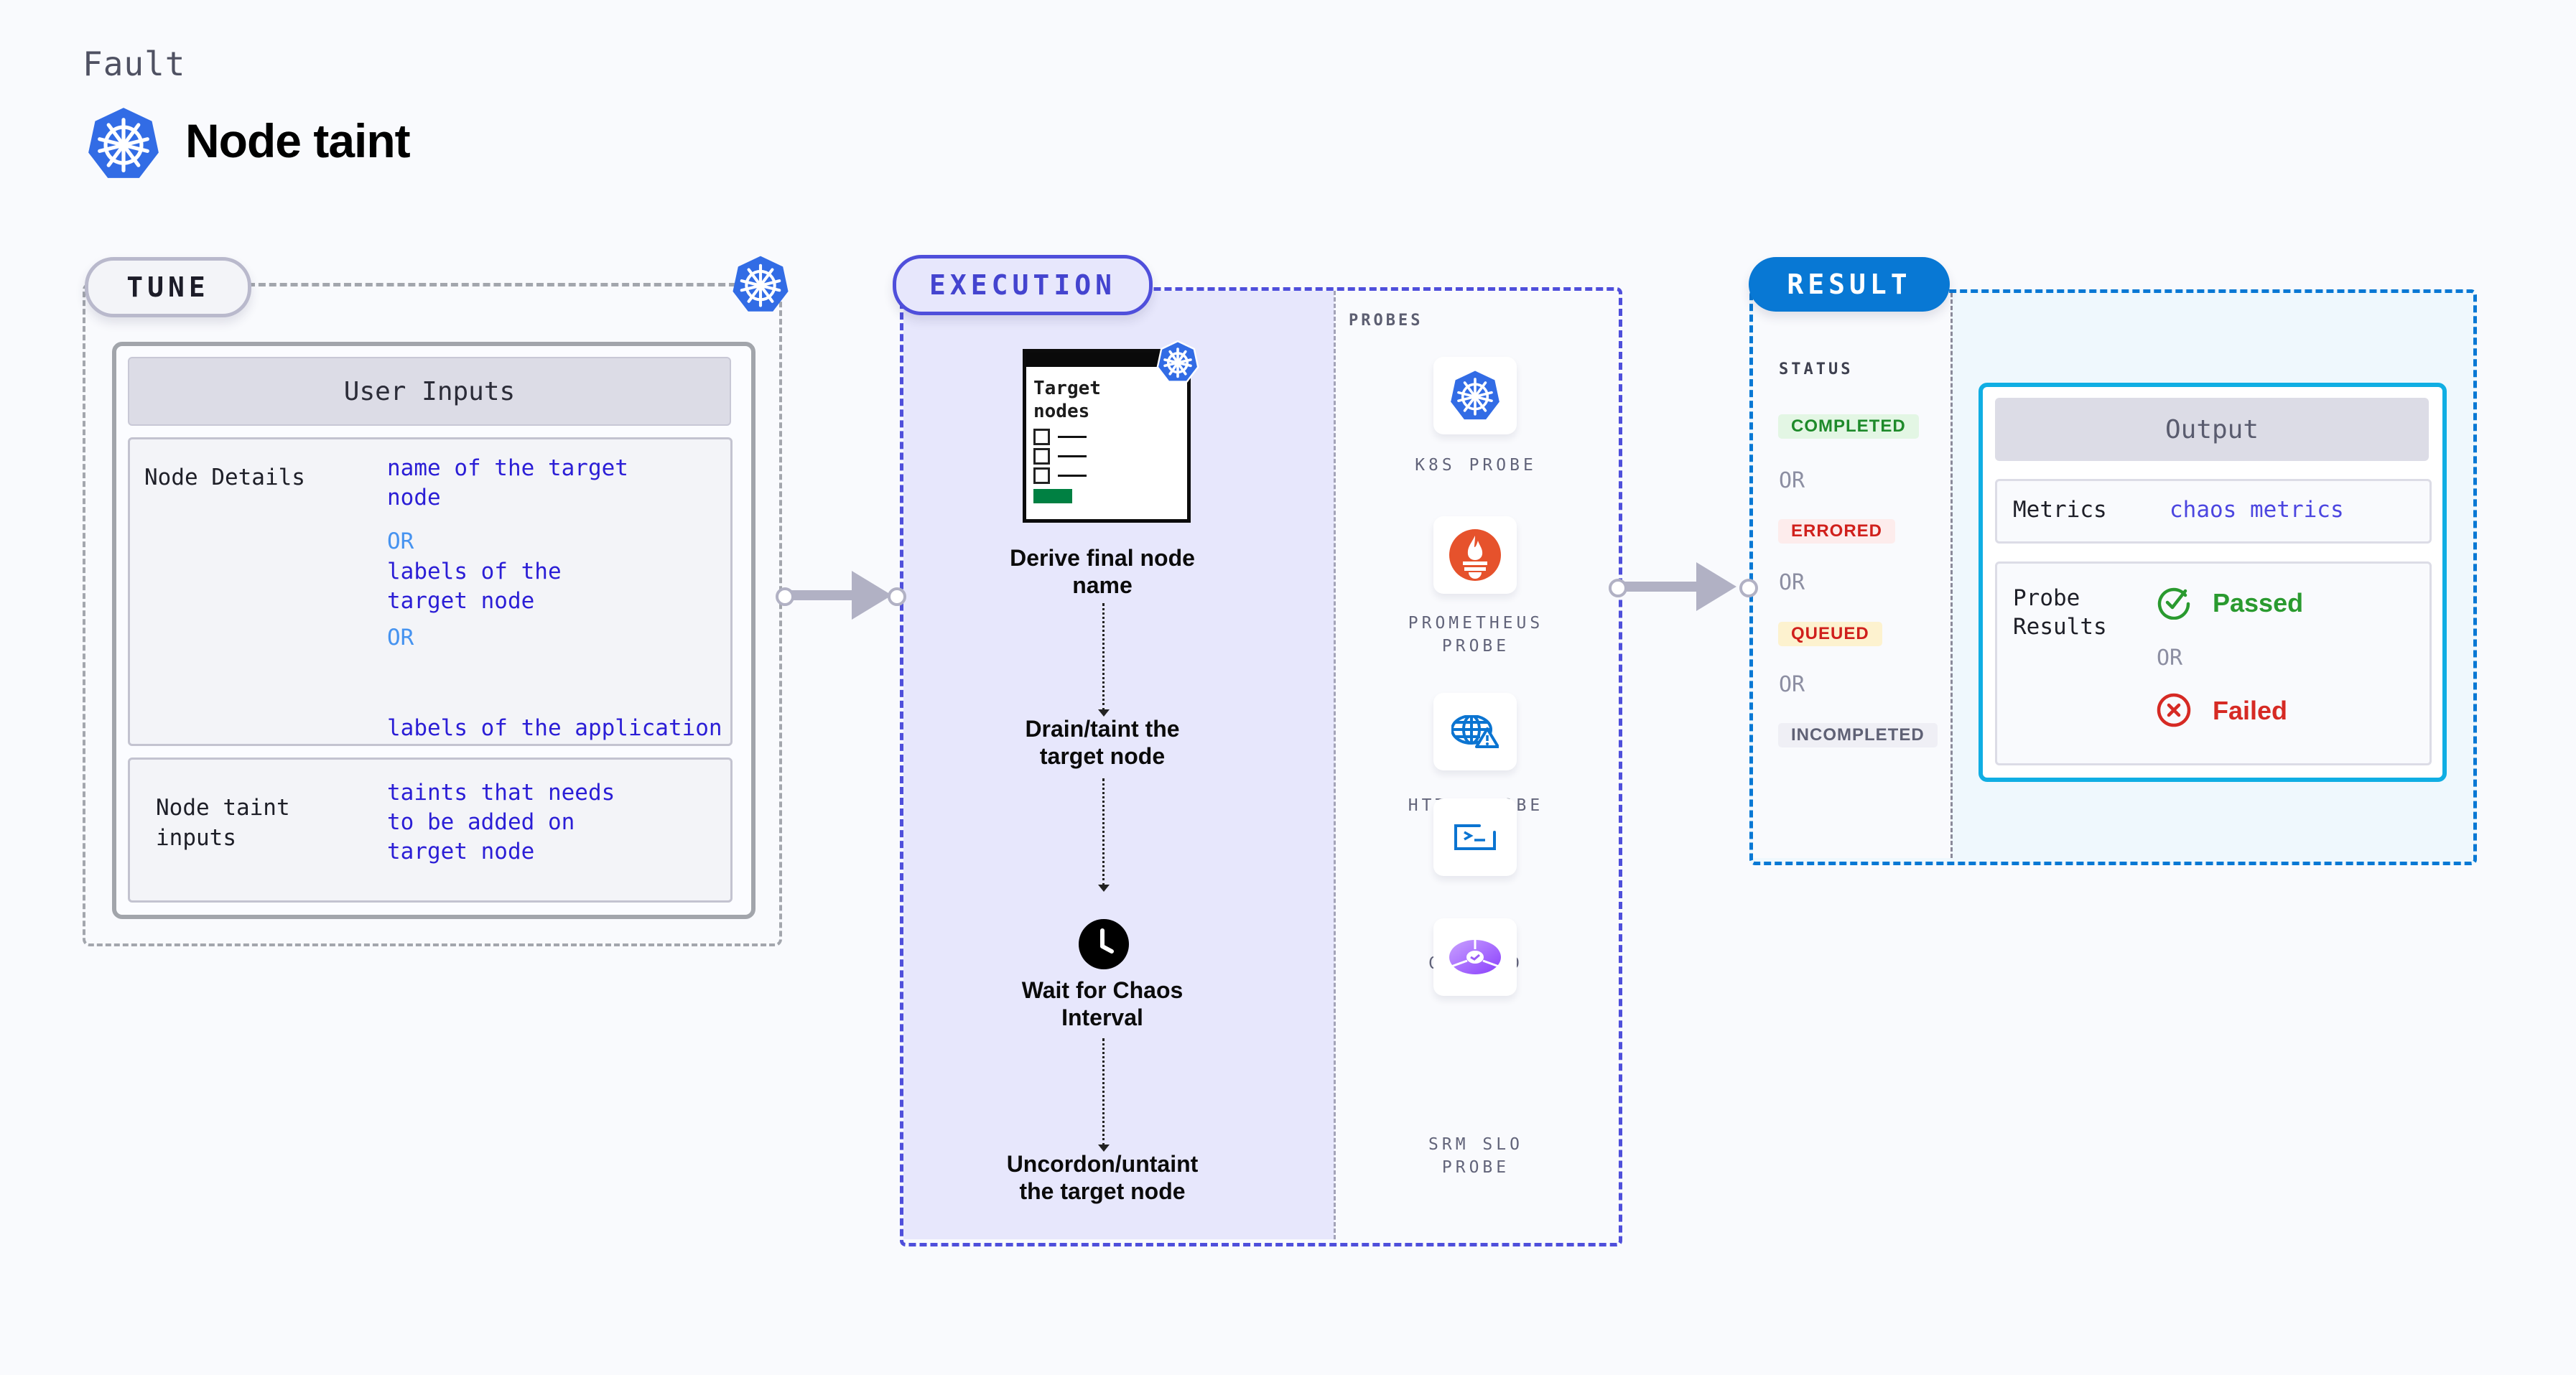 Image resolution: width=2576 pixels, height=1375 pixels. I want to click on label-line: Probe, so click(2046, 598).